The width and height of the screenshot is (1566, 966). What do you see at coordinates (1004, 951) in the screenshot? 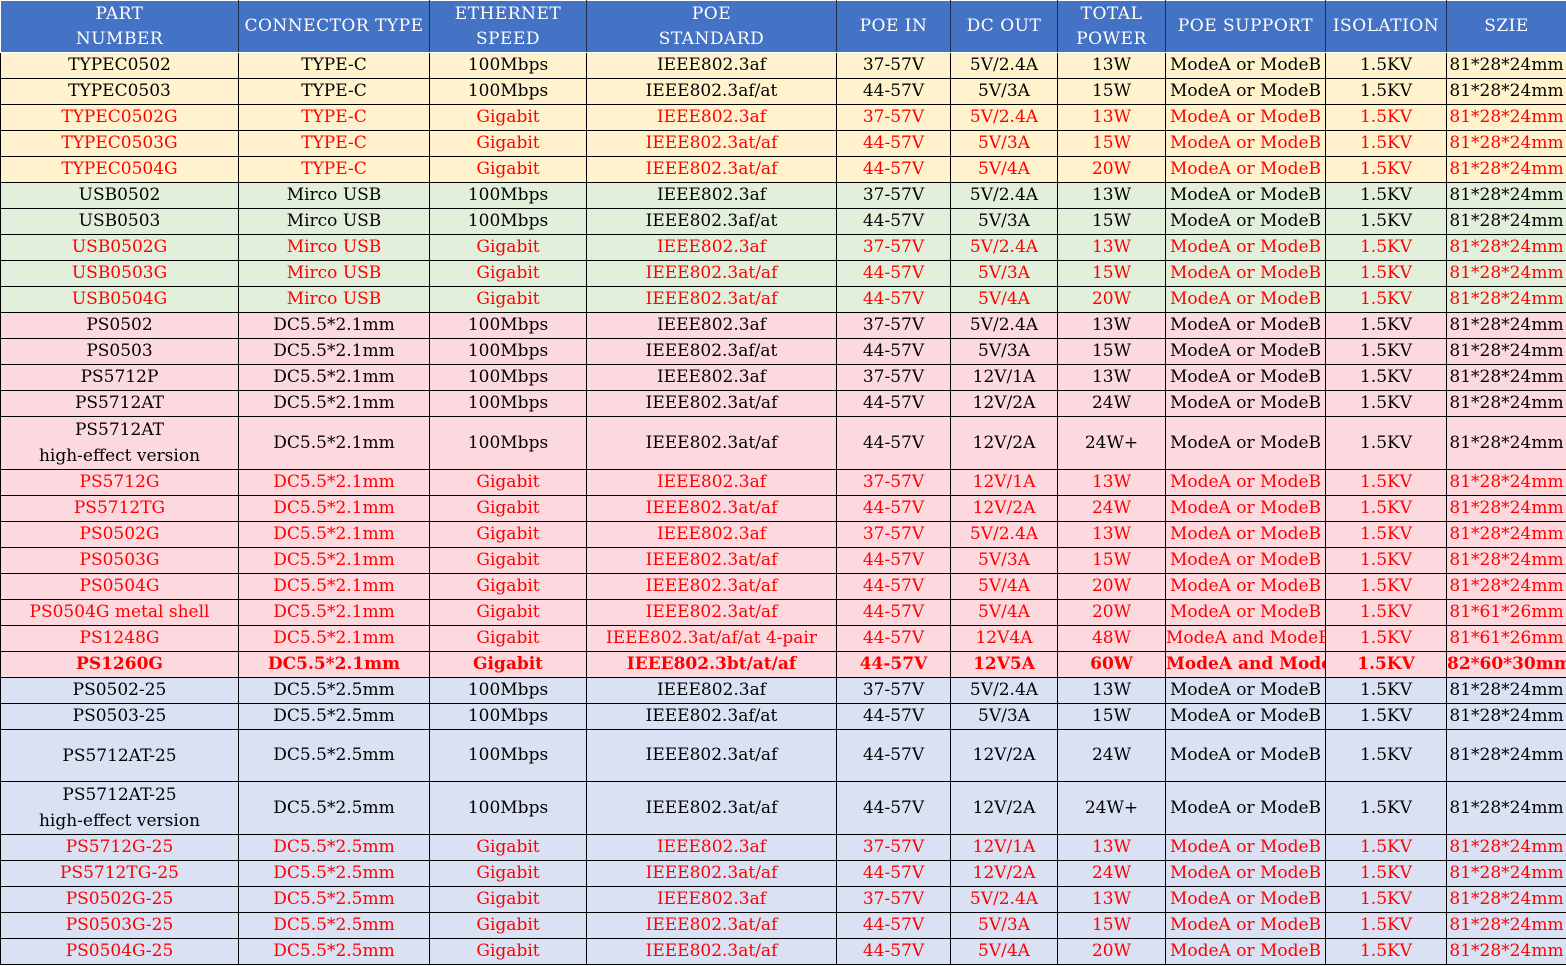
I see `cell-dc-out: 5V/4A` at bounding box center [1004, 951].